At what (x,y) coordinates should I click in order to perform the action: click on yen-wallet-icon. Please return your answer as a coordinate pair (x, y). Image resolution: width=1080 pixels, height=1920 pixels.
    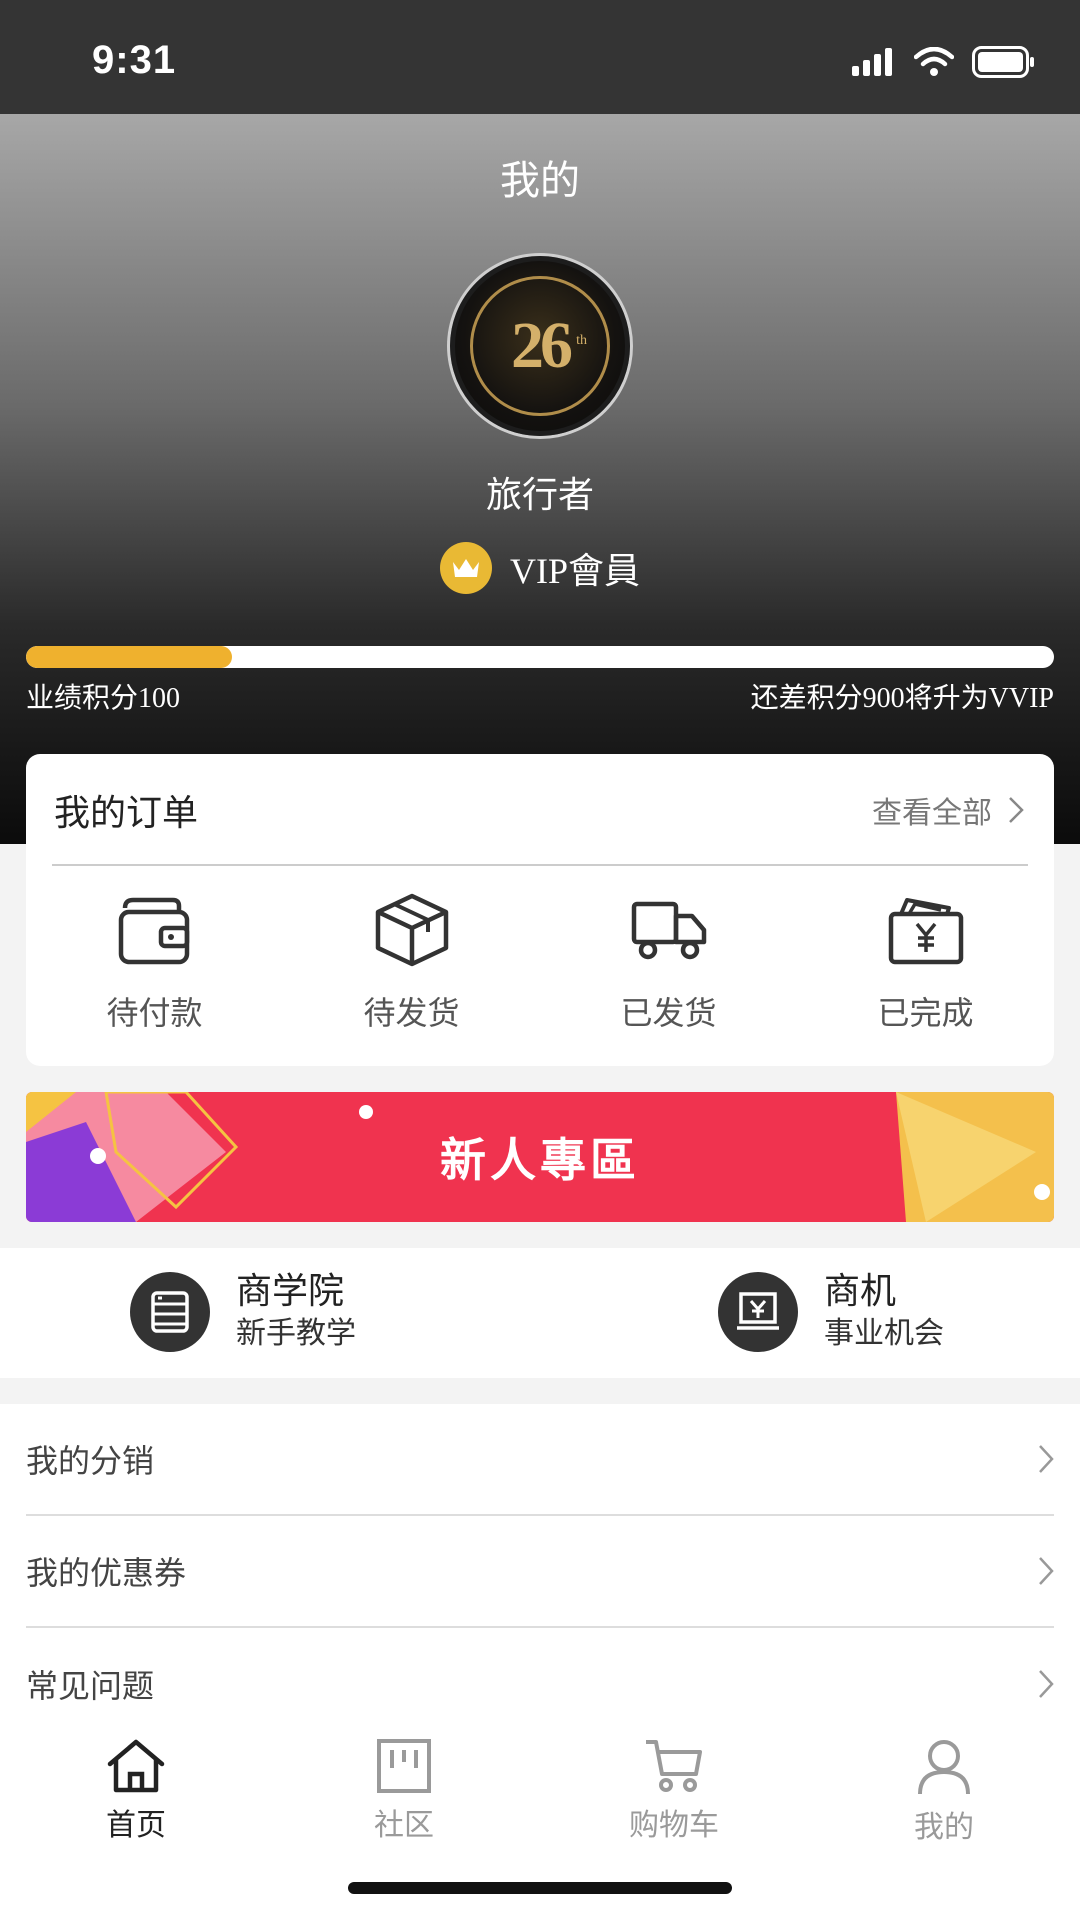
    Looking at the image, I should click on (926, 930).